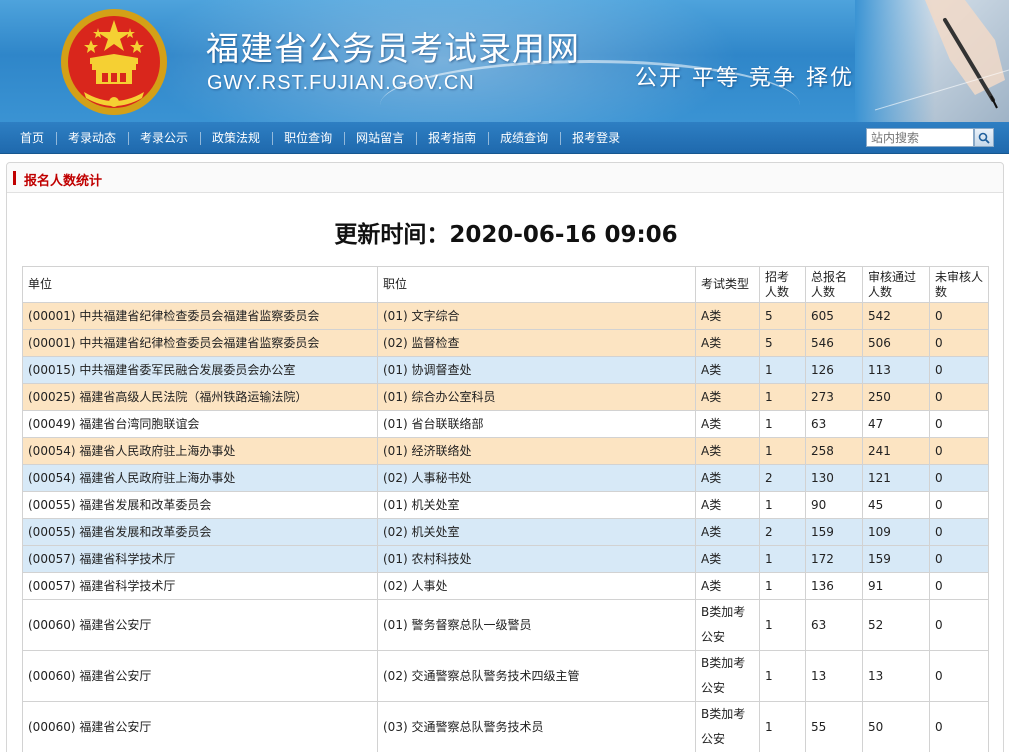 The height and width of the screenshot is (752, 1009). I want to click on cell-passed: 47, so click(896, 424).